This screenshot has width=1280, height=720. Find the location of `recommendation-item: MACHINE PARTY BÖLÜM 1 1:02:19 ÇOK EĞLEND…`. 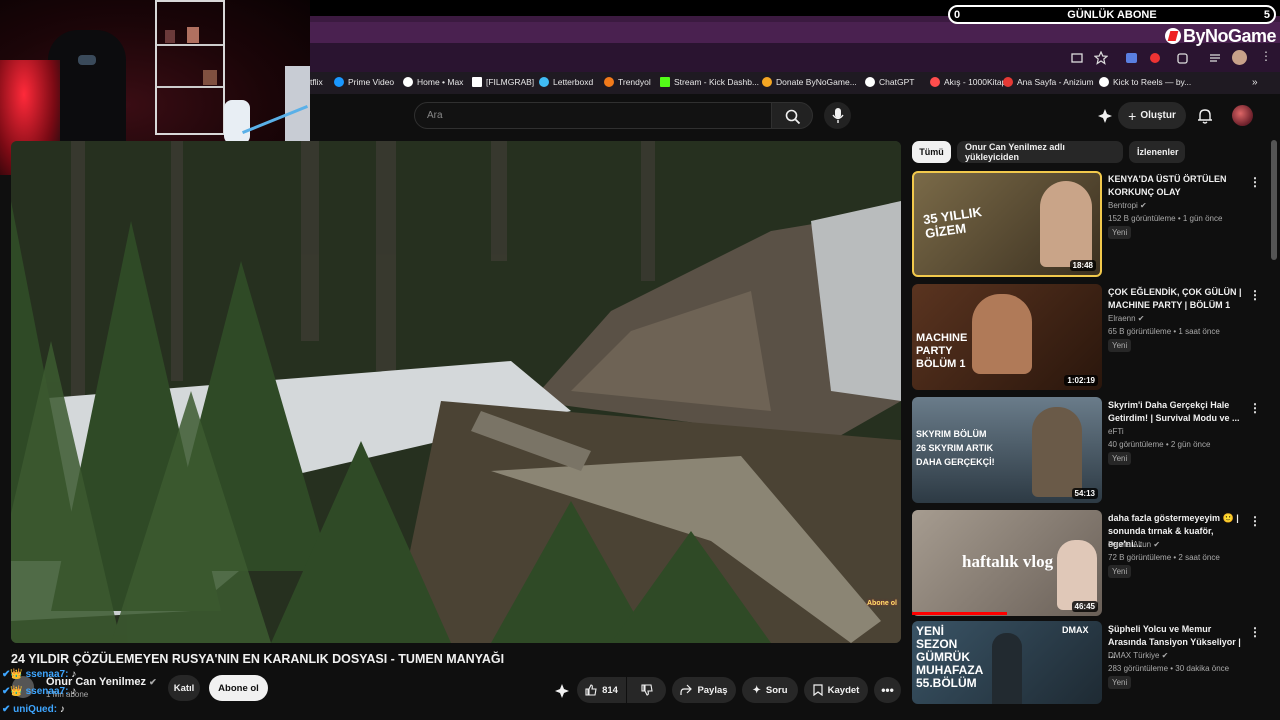

recommendation-item: MACHINE PARTY BÖLÜM 1 1:02:19 ÇOK EĞLEND… is located at coordinates (1087, 337).